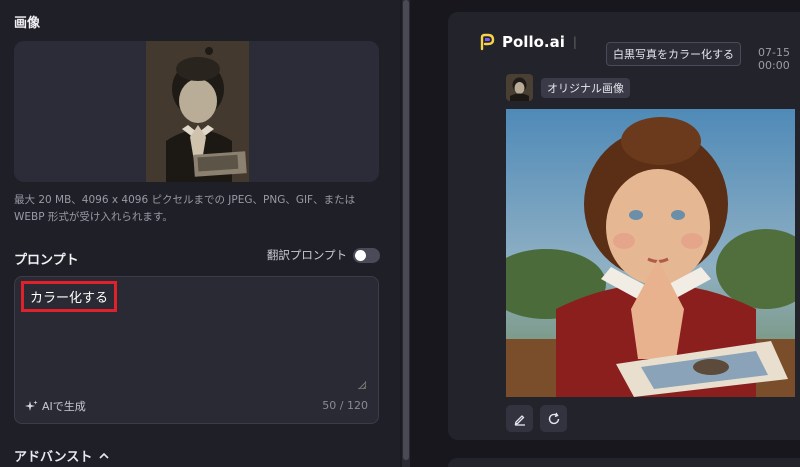 The height and width of the screenshot is (467, 800). Describe the element at coordinates (585, 87) in the screenshot. I see `original-image-label: オリジナル画像` at that location.